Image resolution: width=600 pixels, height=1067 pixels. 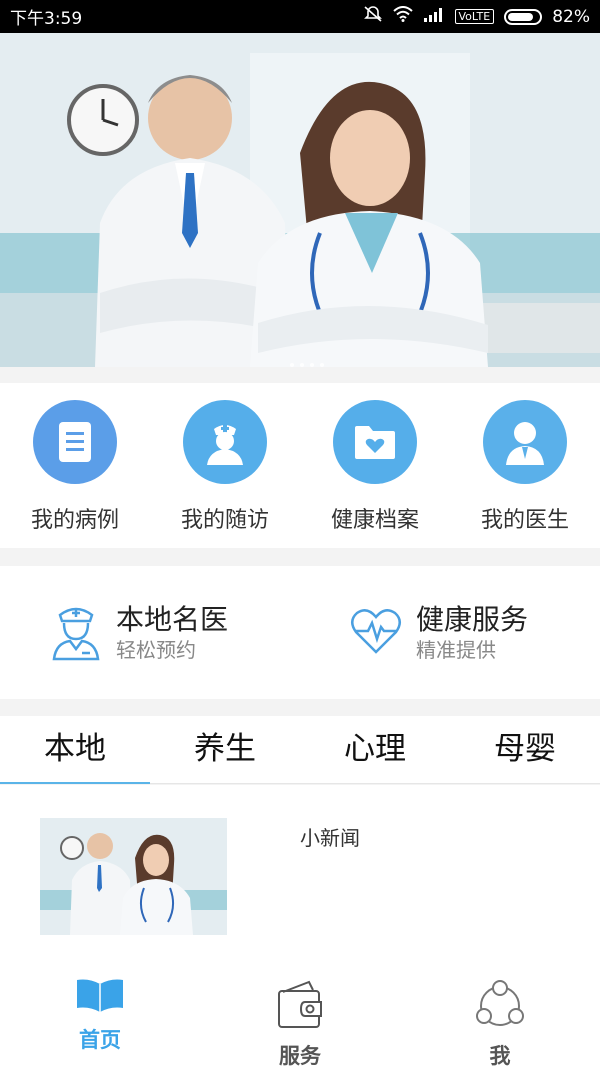 I want to click on volte-badge: VoLTE, so click(x=474, y=16).